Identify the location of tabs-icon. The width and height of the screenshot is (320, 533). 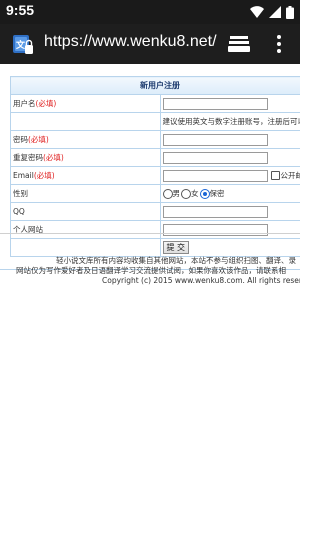
(239, 44).